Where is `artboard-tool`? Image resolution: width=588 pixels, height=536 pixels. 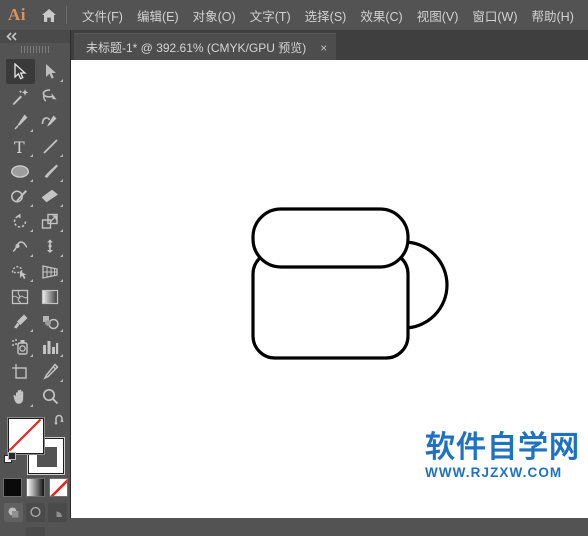
artboard-tool is located at coordinates (20, 371).